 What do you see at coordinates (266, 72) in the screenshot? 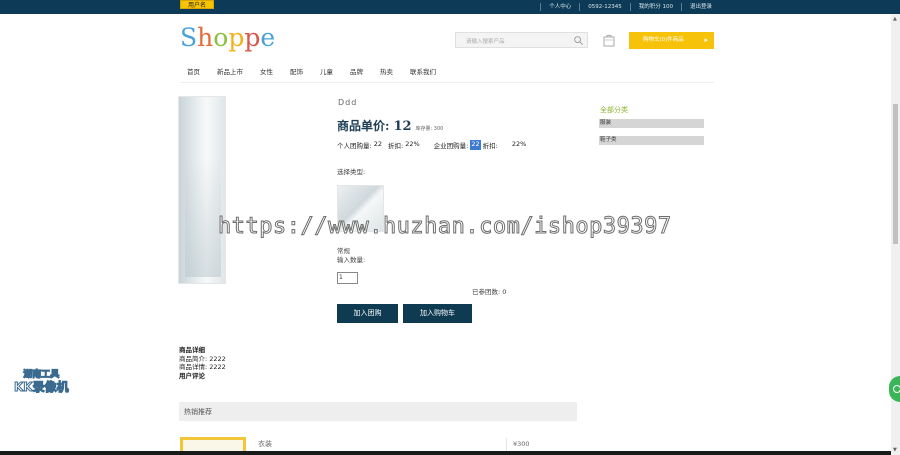
I see `nav-item-women: 女性` at bounding box center [266, 72].